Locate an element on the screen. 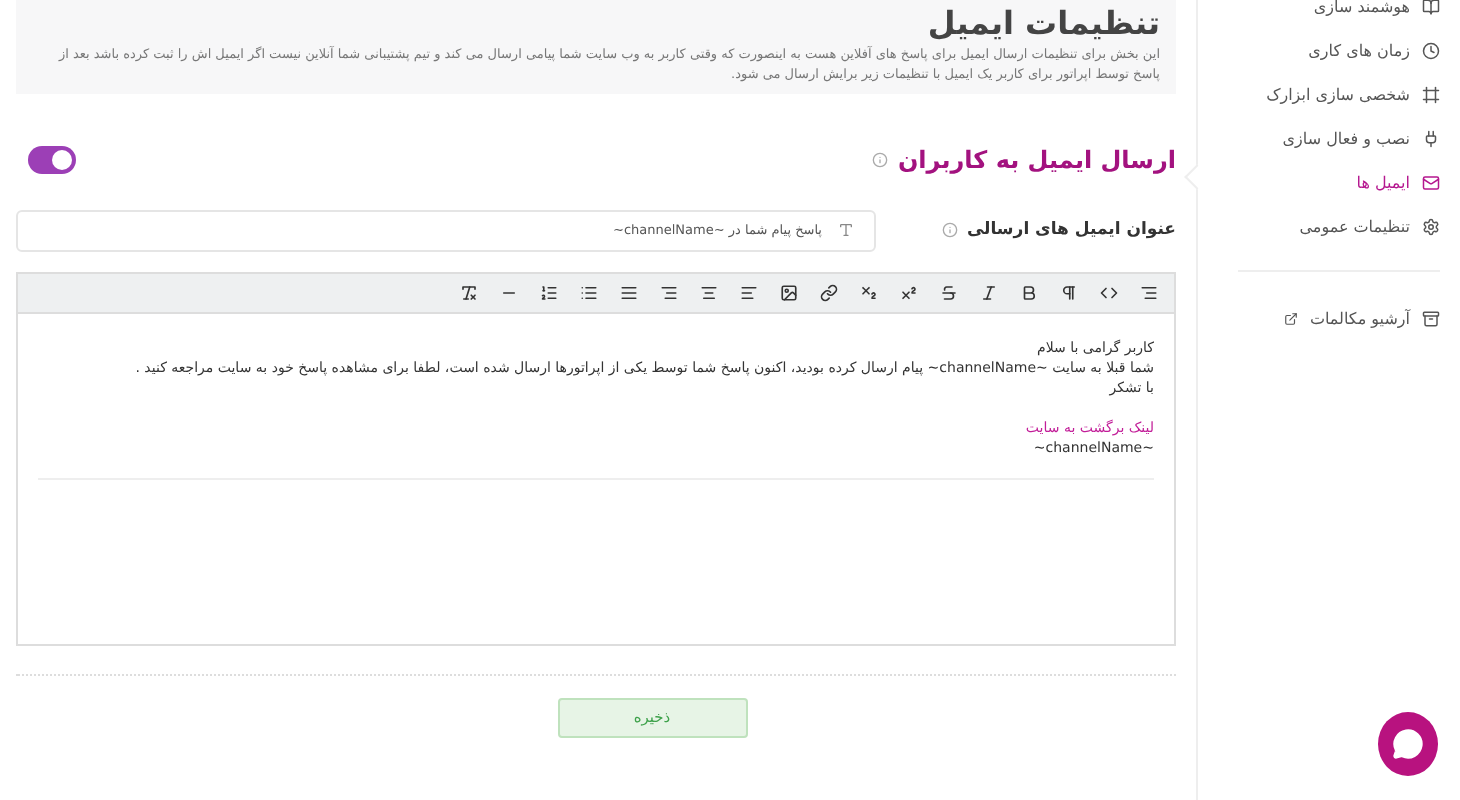  page-title: تنظیمات ایمیل is located at coordinates (1042, 23).